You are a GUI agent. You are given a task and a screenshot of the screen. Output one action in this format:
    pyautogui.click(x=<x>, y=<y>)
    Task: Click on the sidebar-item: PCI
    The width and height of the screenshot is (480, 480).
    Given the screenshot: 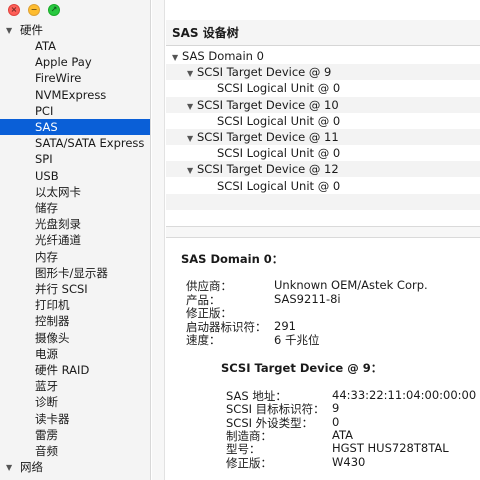 What is the action you would take?
    pyautogui.click(x=75, y=111)
    